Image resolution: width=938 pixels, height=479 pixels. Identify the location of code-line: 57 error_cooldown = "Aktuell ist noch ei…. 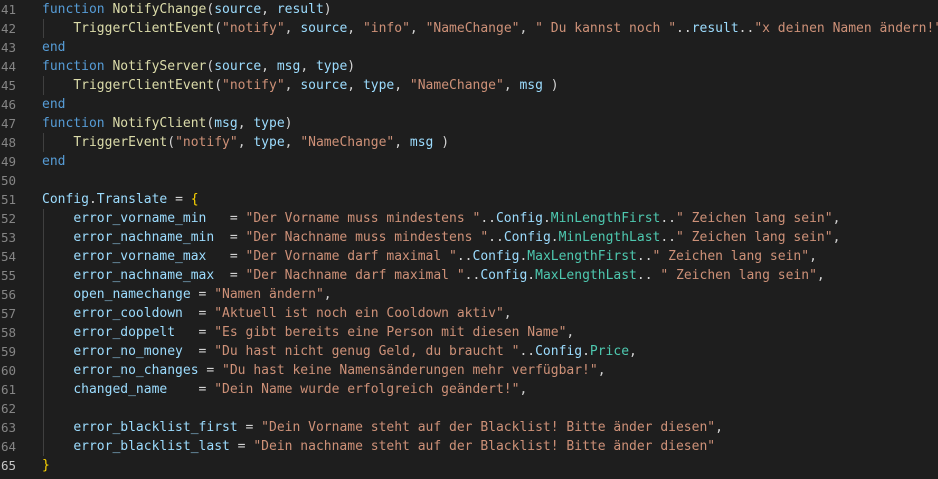
(469, 313).